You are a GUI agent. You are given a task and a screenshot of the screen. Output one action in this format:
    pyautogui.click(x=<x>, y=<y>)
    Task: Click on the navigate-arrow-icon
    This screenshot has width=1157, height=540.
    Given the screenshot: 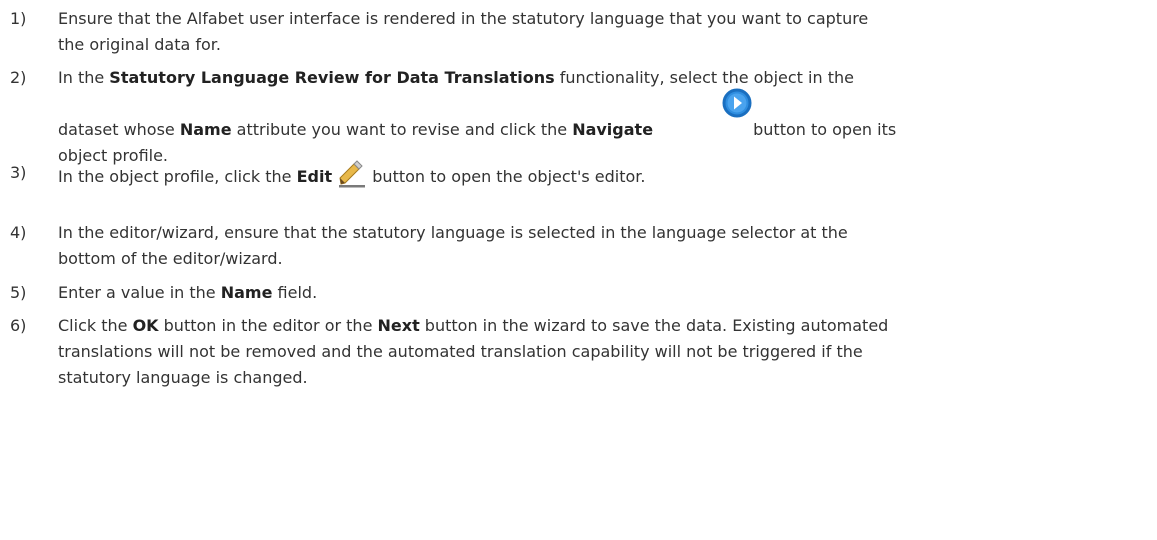 What is the action you would take?
    pyautogui.click(x=737, y=103)
    